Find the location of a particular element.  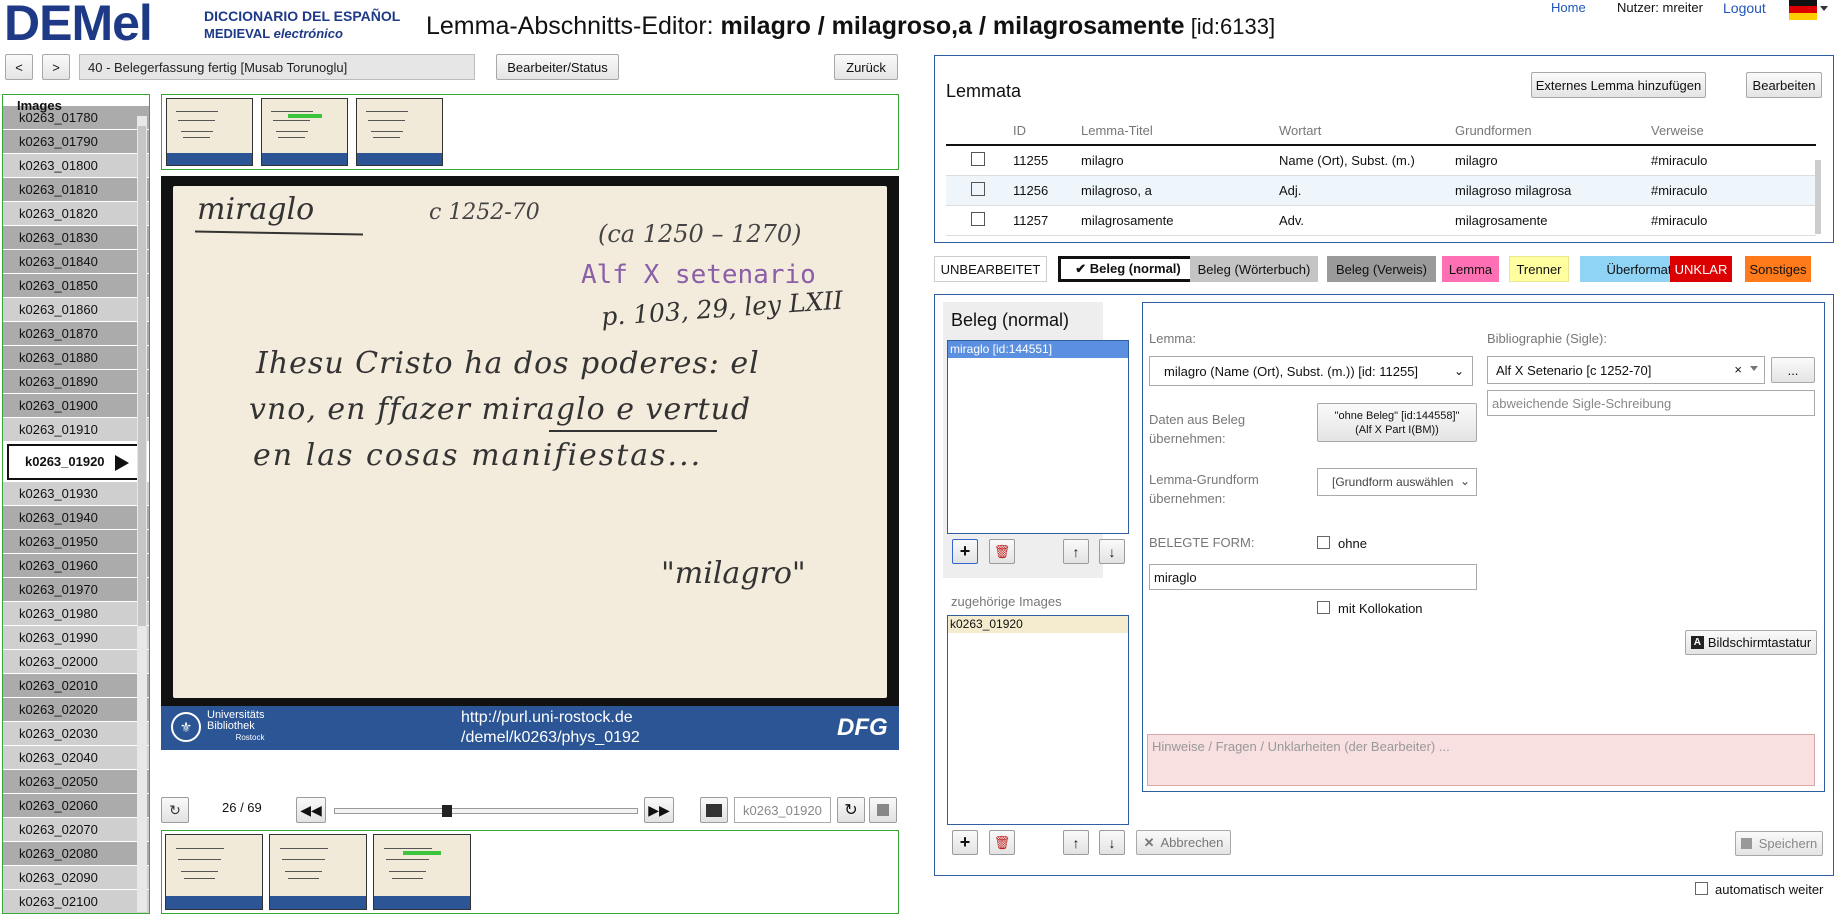

add-external-lemma-button: Externes Lemma hinzufügen is located at coordinates (1618, 85).